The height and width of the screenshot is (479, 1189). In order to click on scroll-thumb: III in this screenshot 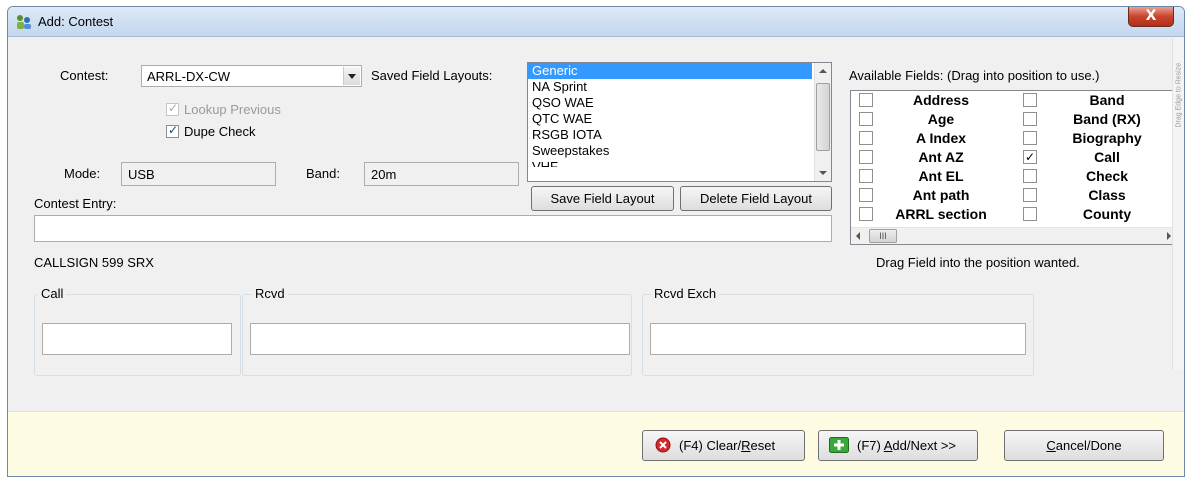, I will do `click(883, 236)`.